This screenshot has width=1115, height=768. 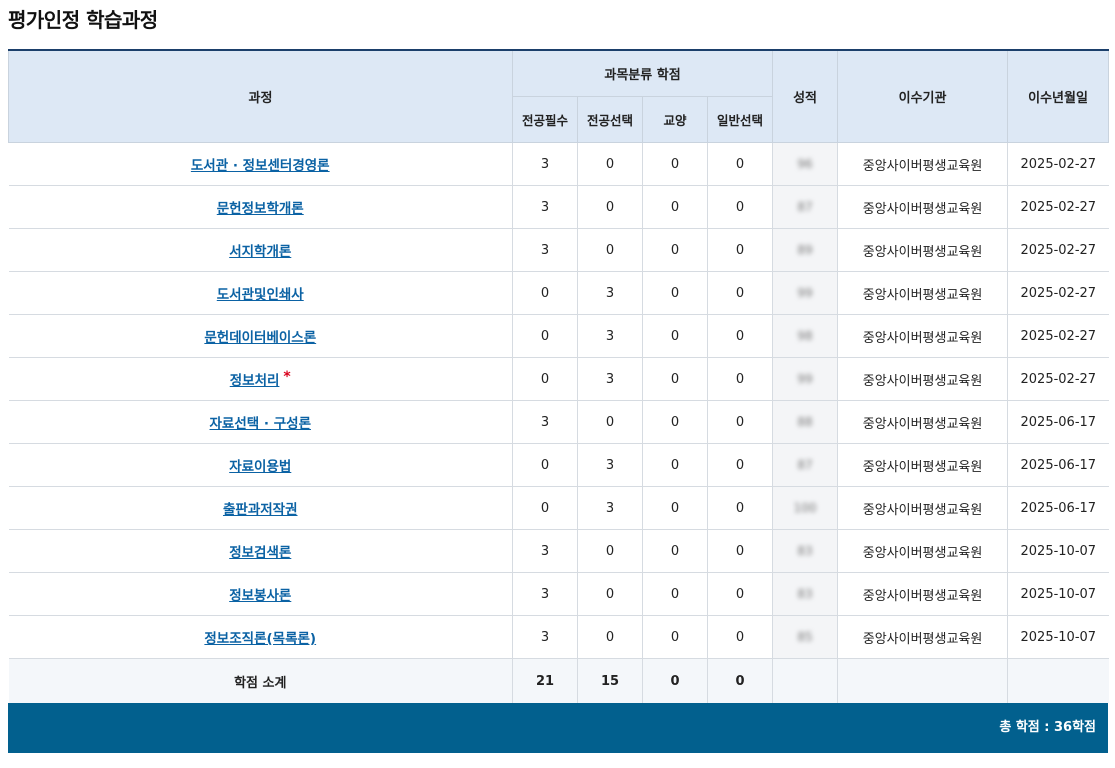 I want to click on grade-value-blurred: 96, so click(x=805, y=163).